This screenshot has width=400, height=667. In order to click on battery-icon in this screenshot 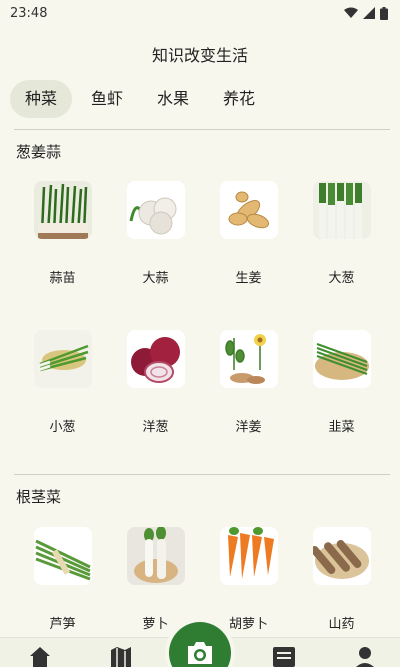, I will do `click(384, 13)`.